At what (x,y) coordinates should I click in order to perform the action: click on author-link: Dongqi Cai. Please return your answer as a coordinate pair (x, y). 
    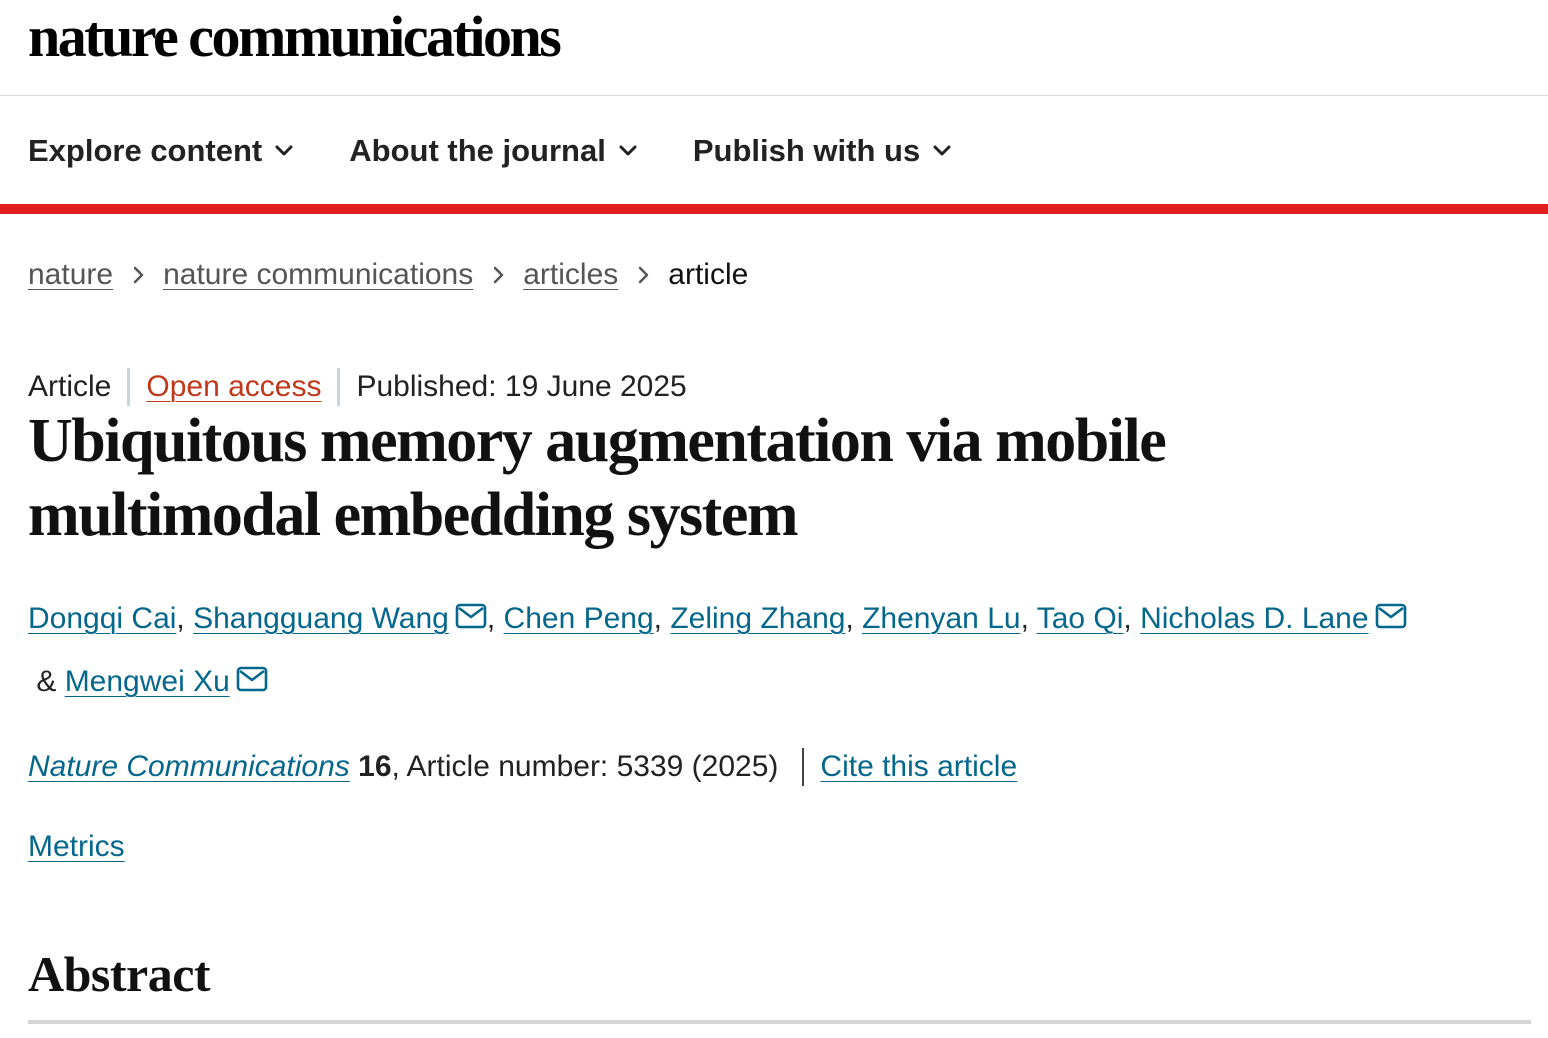
    Looking at the image, I should click on (102, 618).